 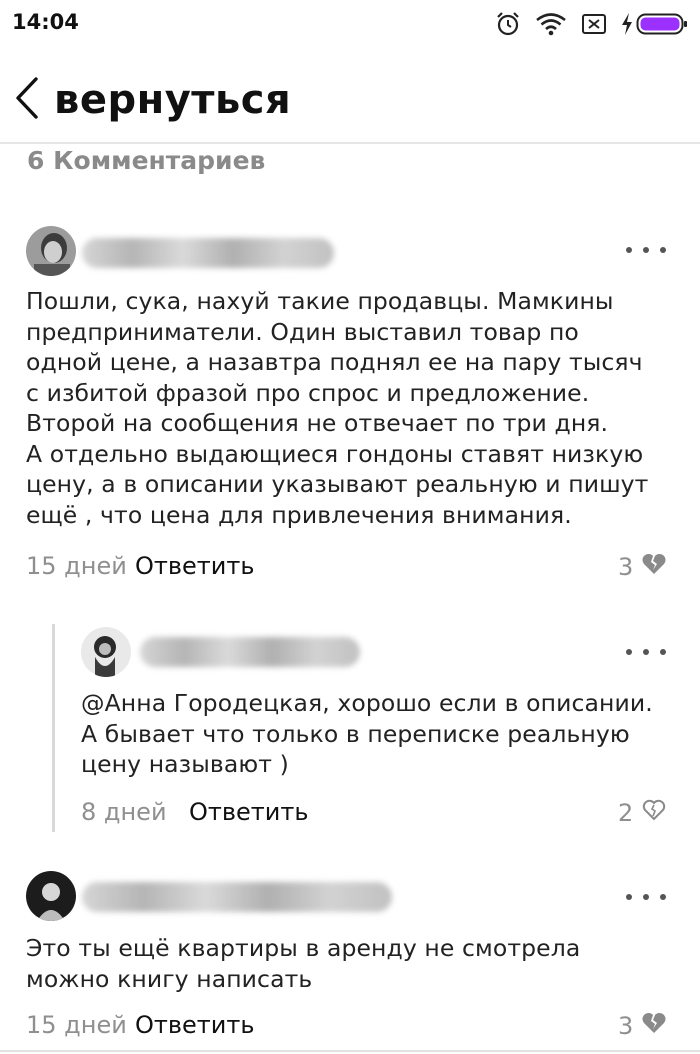 I want to click on back-label: вернуться, so click(x=173, y=100).